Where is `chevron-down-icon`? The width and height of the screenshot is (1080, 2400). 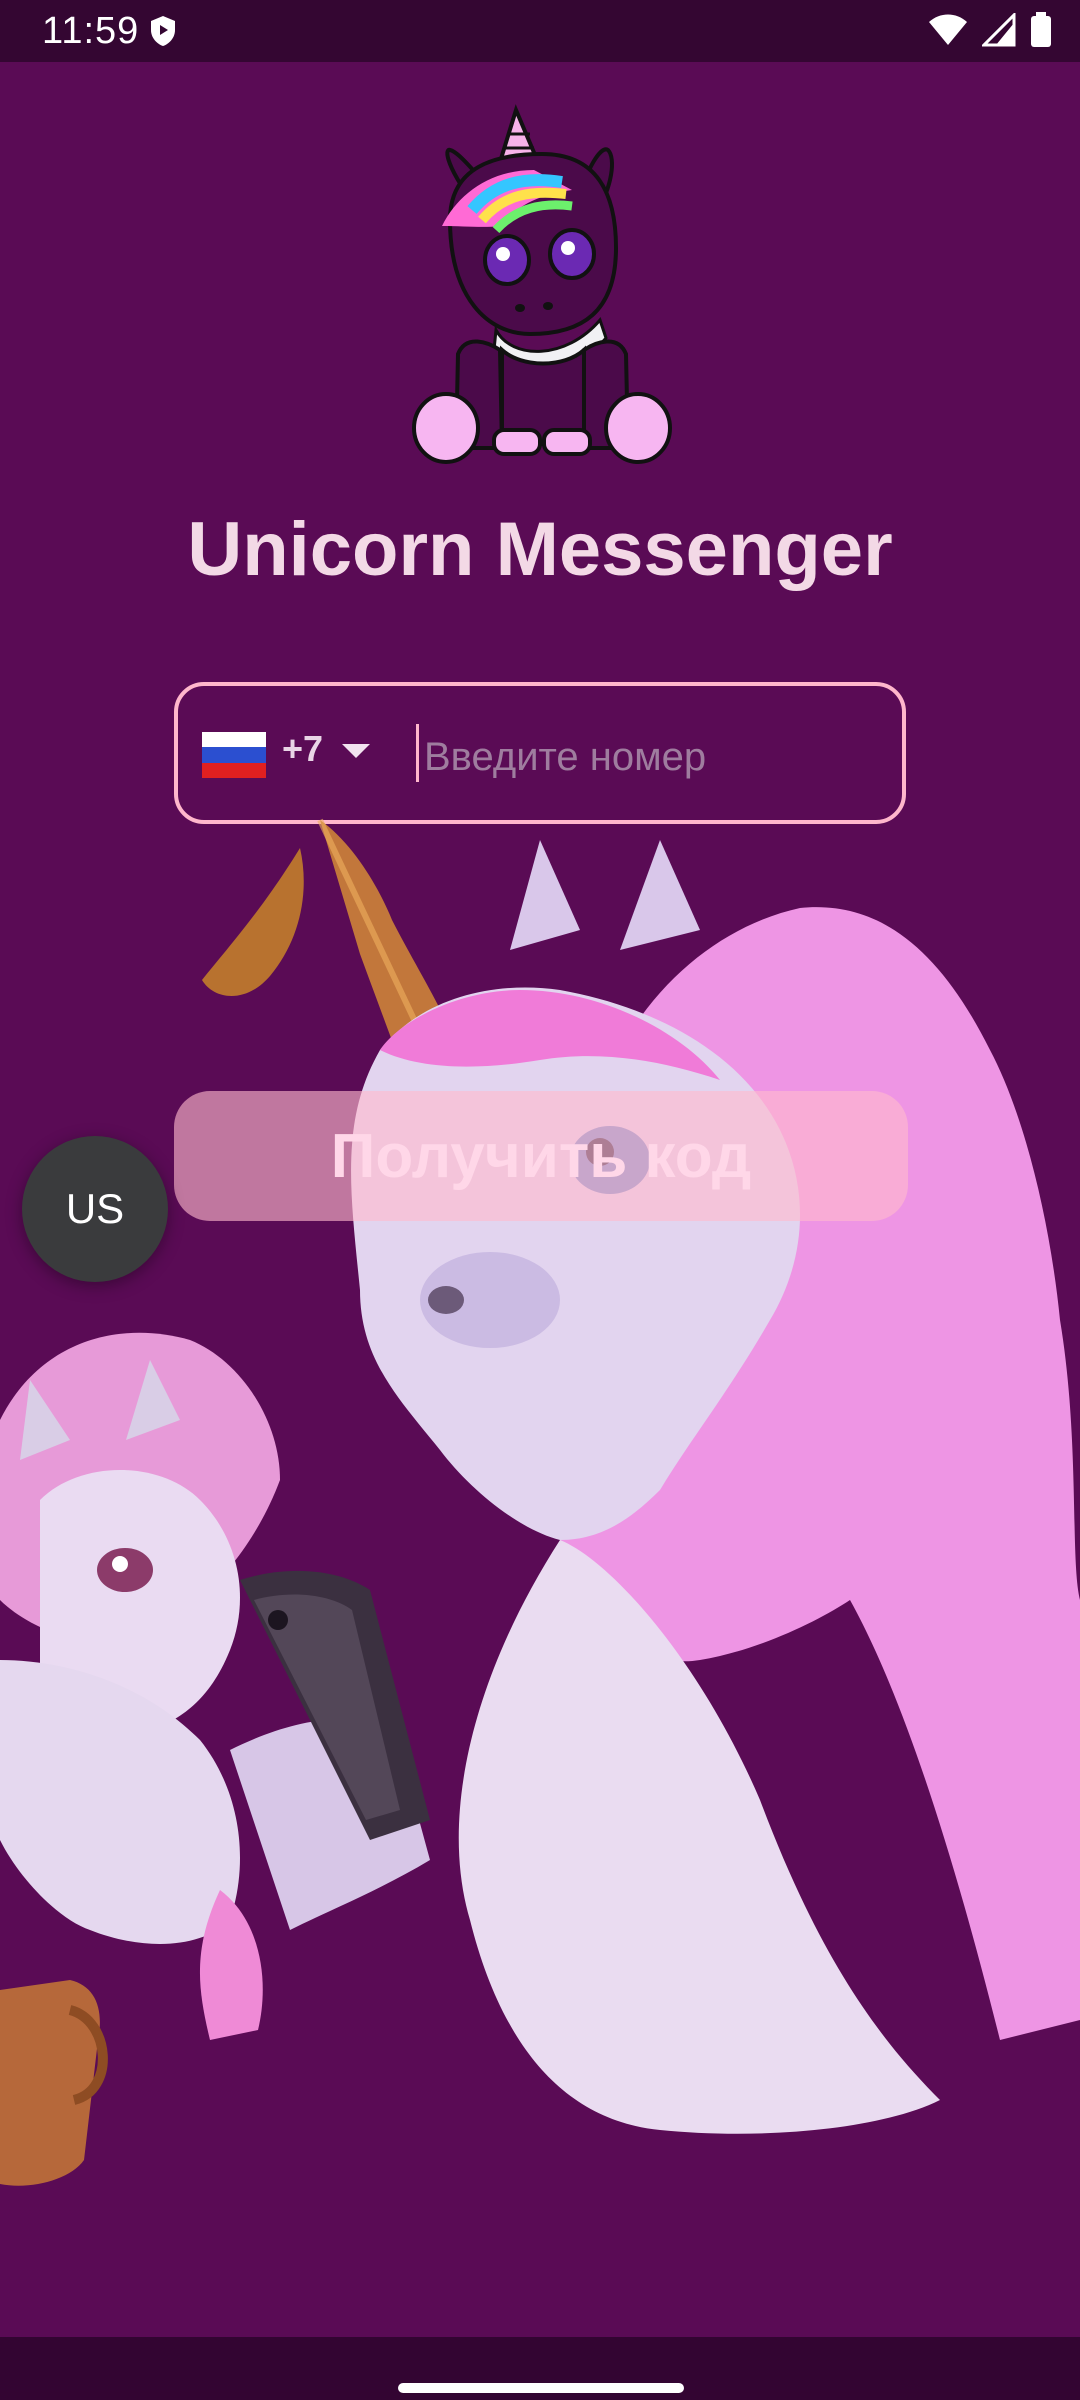
chevron-down-icon is located at coordinates (356, 754).